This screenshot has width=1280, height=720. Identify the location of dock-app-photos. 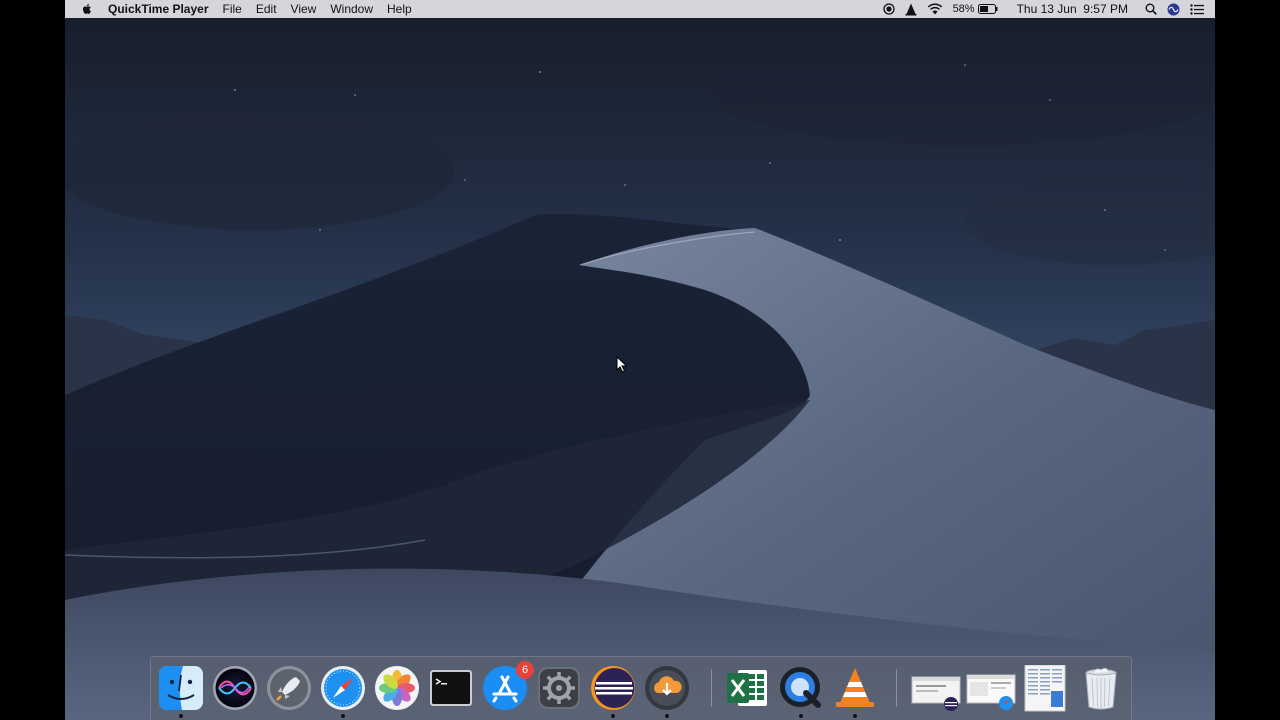
(397, 688).